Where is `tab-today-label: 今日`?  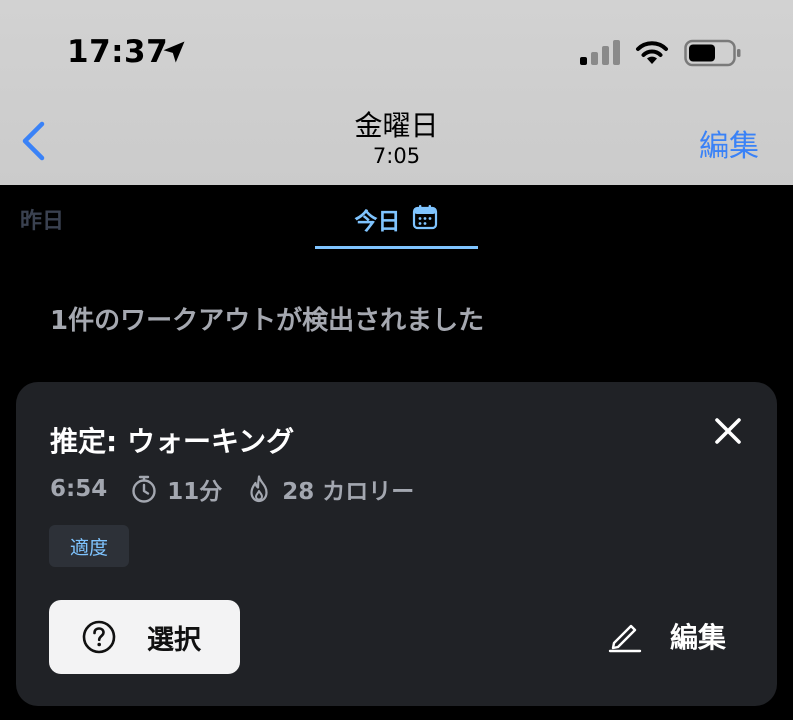
tab-today-label: 今日 is located at coordinates (377, 222).